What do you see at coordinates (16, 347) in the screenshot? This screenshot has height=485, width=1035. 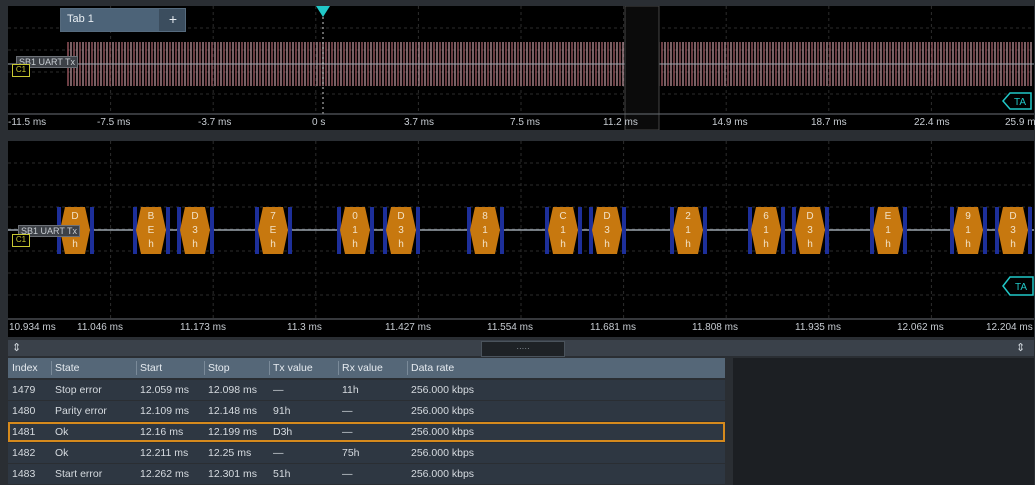 I see `resize-left-icon: ⇕` at bounding box center [16, 347].